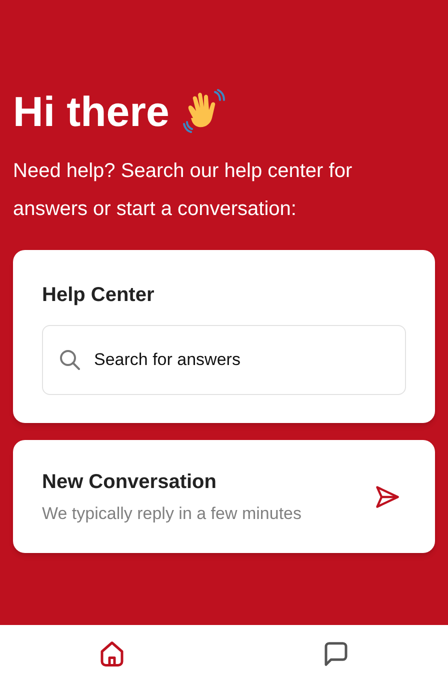  Describe the element at coordinates (224, 360) in the screenshot. I see `search-field: Search for answers` at that location.